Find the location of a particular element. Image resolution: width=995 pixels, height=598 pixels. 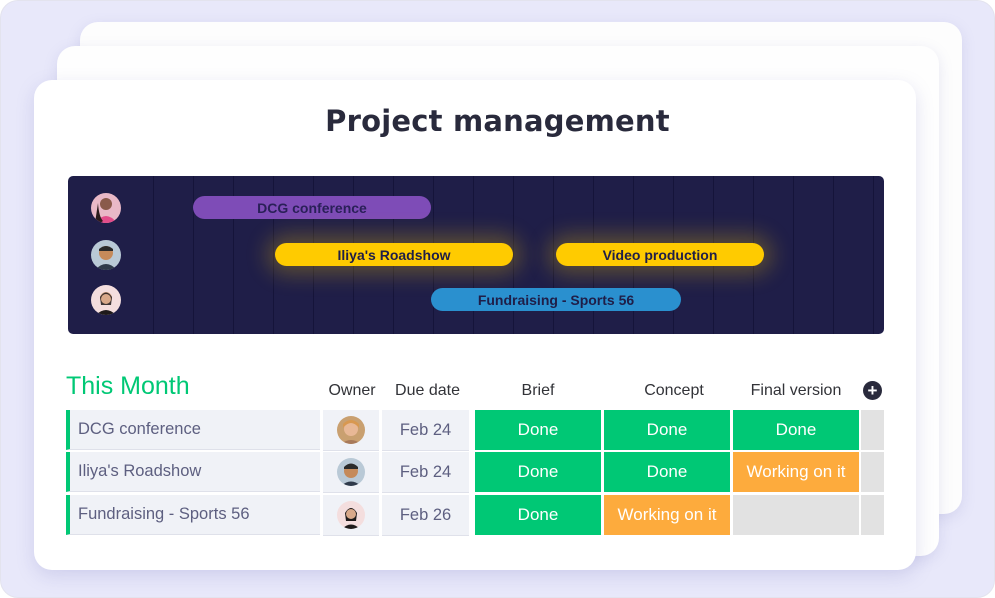

board-title: Project management is located at coordinates (497, 121).